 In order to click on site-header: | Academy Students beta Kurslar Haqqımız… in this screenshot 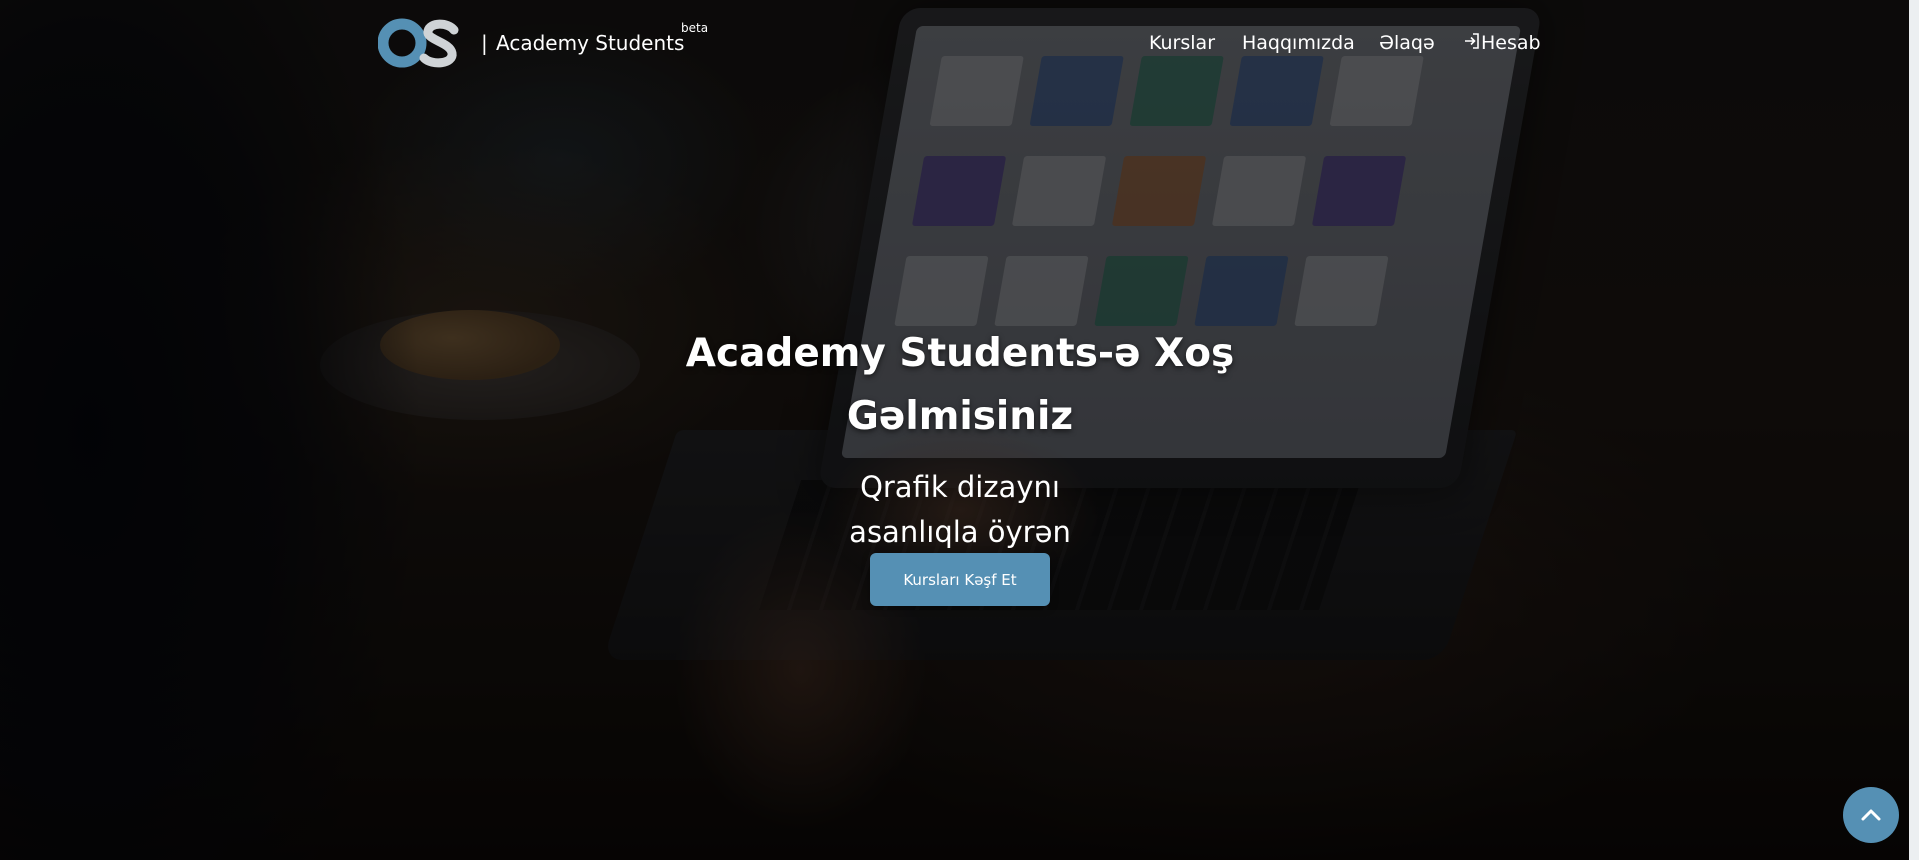, I will do `click(954, 43)`.